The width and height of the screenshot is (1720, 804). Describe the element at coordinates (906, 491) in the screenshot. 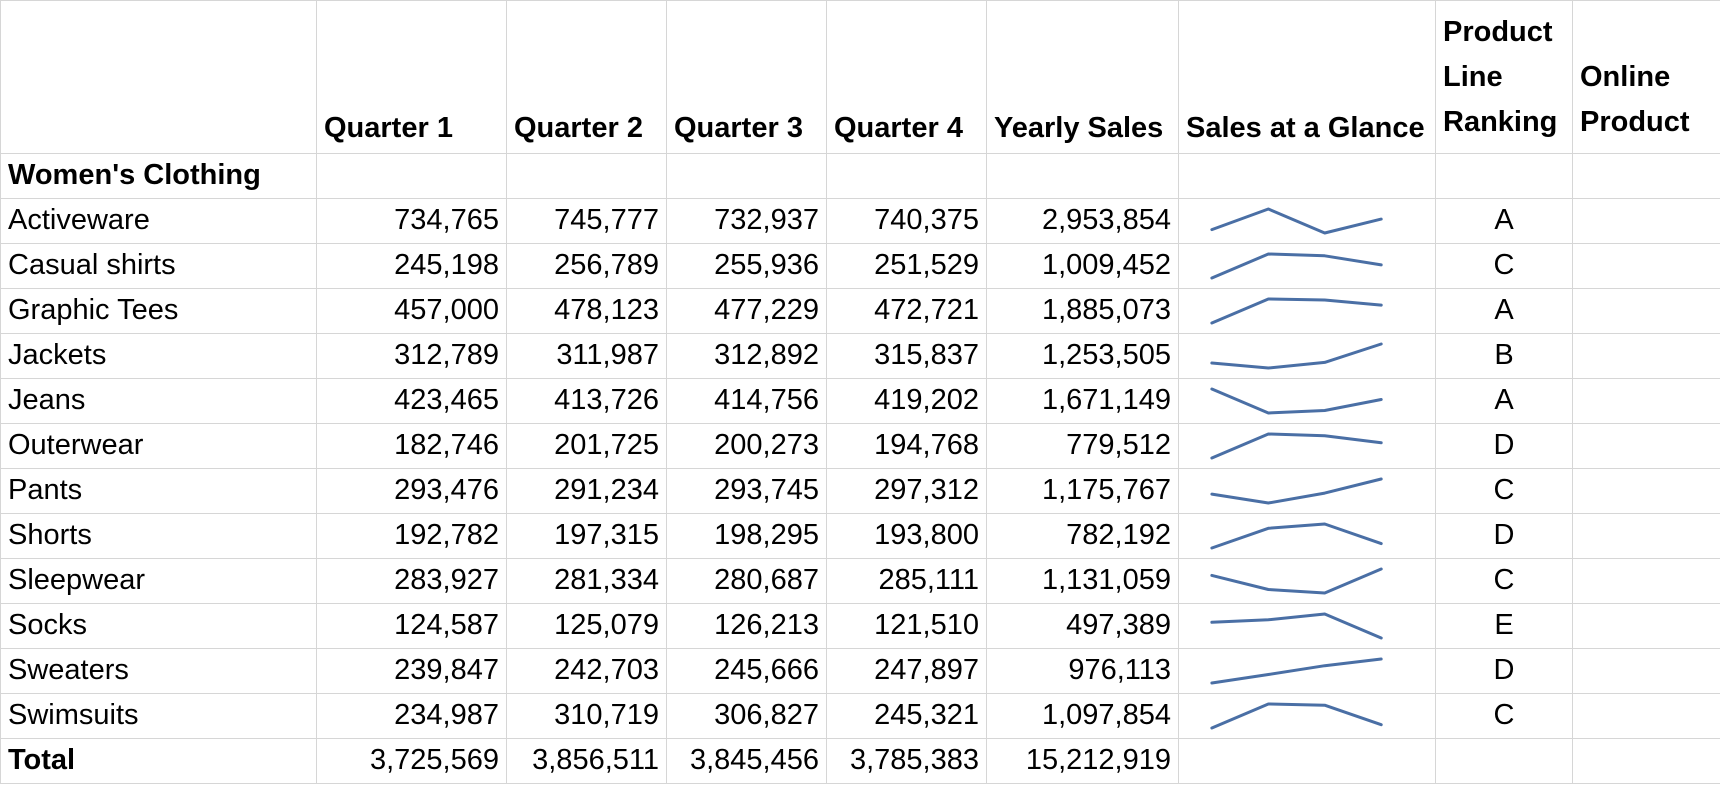

I see `q4-cell: 297,312` at that location.